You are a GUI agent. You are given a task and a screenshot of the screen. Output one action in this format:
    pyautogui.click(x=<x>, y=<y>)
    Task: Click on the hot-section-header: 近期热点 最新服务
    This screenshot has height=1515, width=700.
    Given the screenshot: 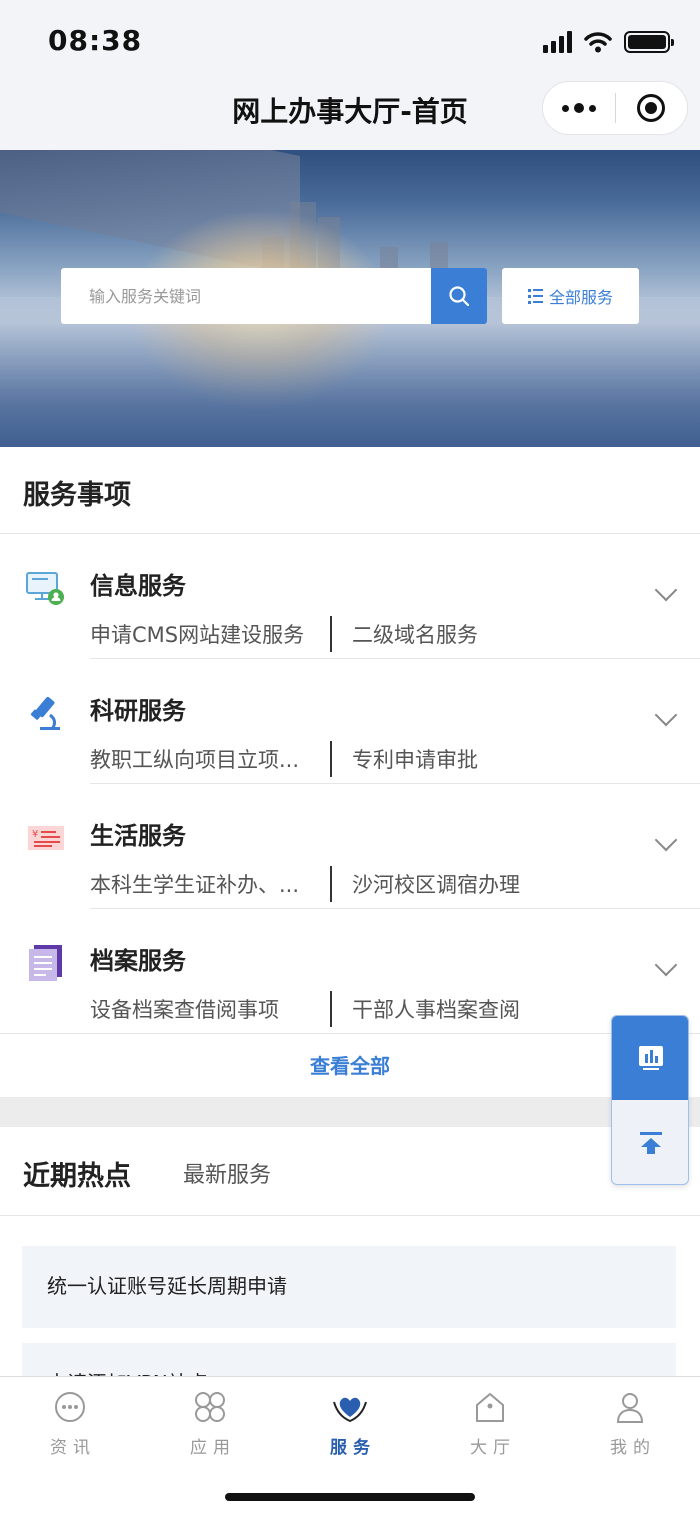 What is the action you would take?
    pyautogui.click(x=350, y=1171)
    